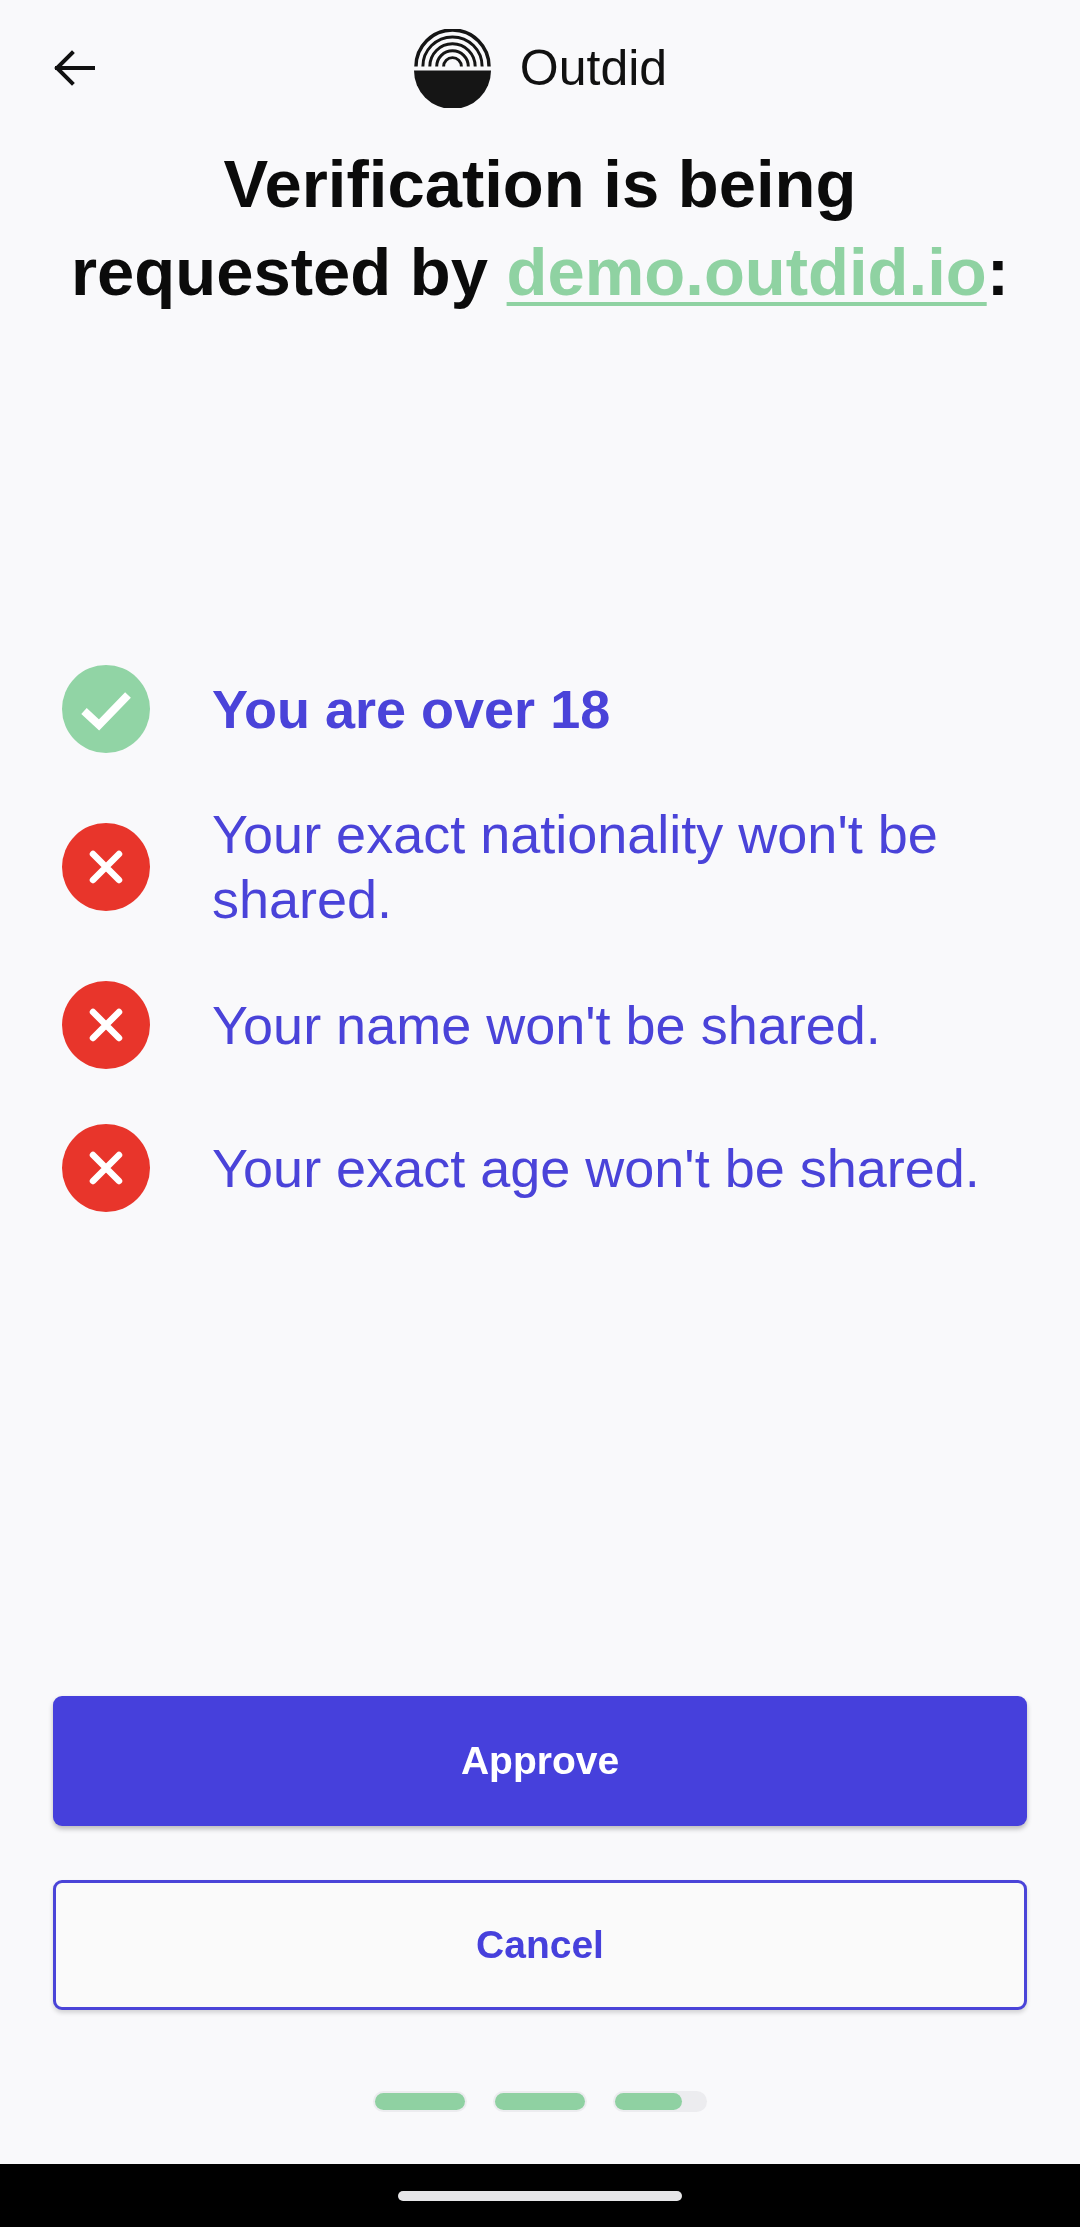 The height and width of the screenshot is (2227, 1080). I want to click on page-title: Verification is being requested by demo.outdid.io:, so click(539, 228).